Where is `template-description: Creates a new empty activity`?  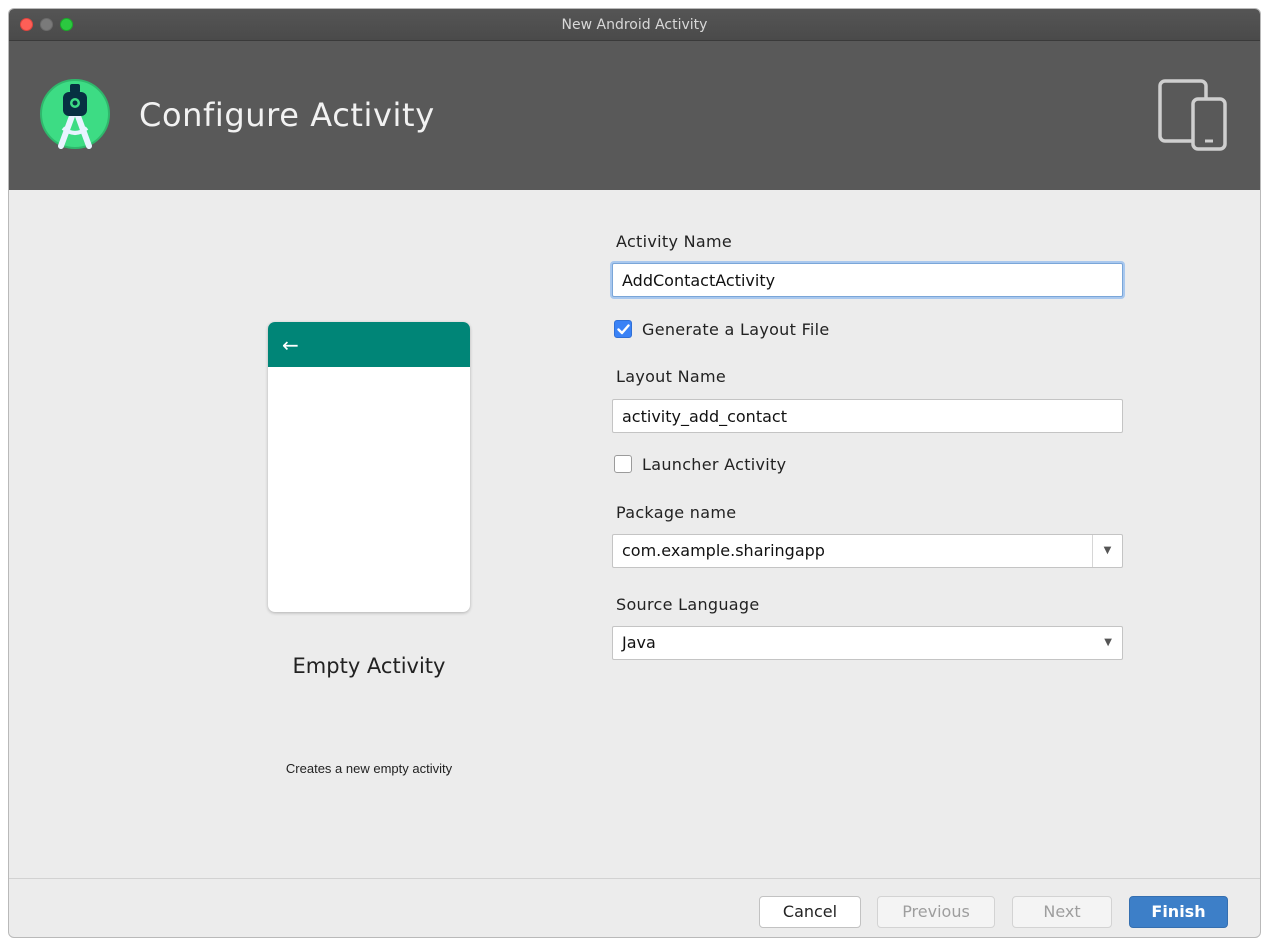 template-description: Creates a new empty activity is located at coordinates (369, 768).